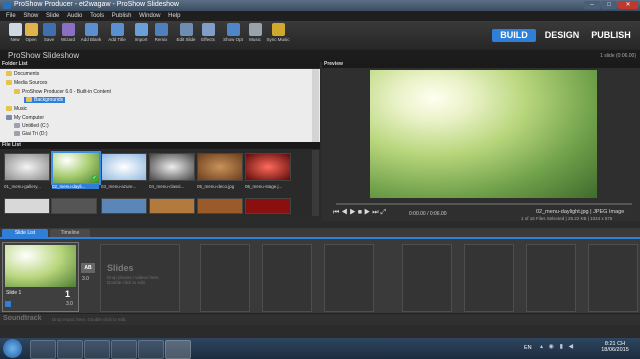 The height and width of the screenshot is (359, 640). Describe the element at coordinates (52, 16) in the screenshot. I see `menu-slide: Slide` at that location.